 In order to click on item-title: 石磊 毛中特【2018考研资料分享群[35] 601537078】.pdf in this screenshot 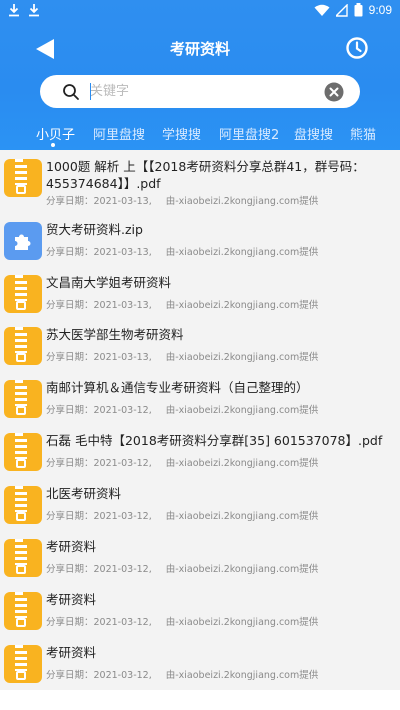, I will do `click(214, 440)`.